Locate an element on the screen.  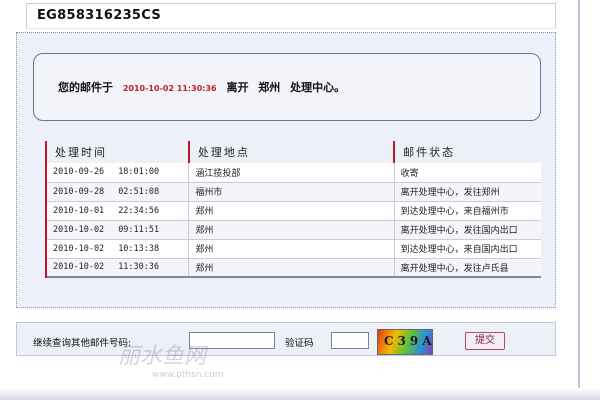
column-header-time: 处理时间 is located at coordinates (117, 152).